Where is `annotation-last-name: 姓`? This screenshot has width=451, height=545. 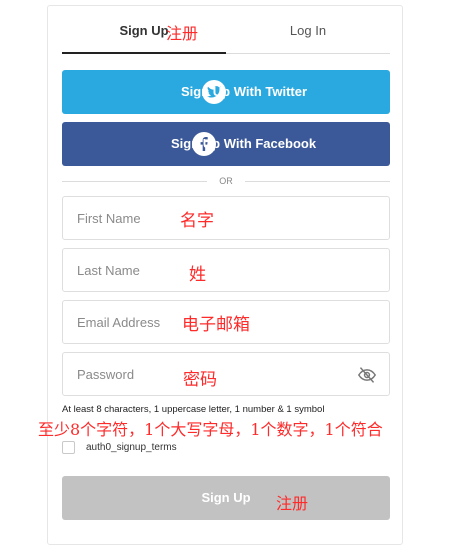 annotation-last-name: 姓 is located at coordinates (197, 275).